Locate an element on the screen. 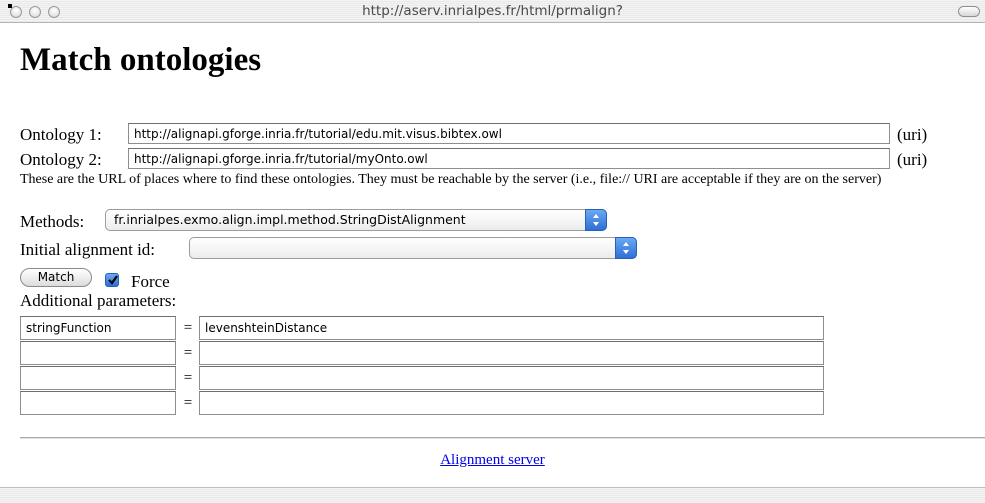  toolbar-toggle-button is located at coordinates (969, 11).